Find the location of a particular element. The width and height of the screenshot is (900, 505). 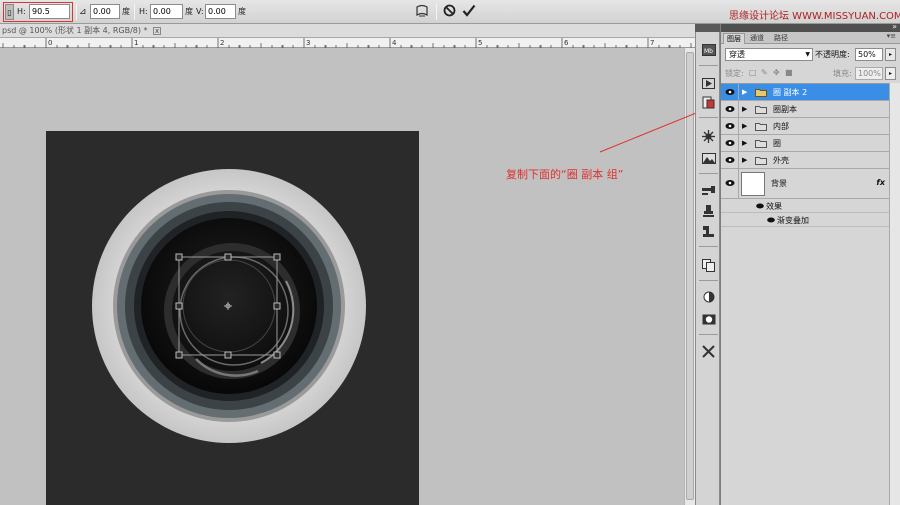

rotate-angle-input: 0.00 is located at coordinates (105, 11).